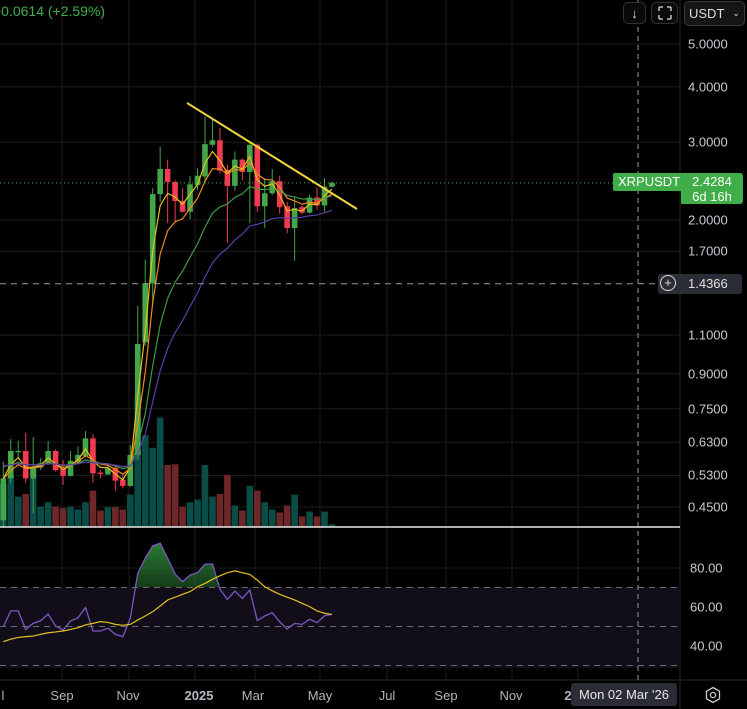 The image size is (747, 709). What do you see at coordinates (340, 627) in the screenshot?
I see `rsi-band` at bounding box center [340, 627].